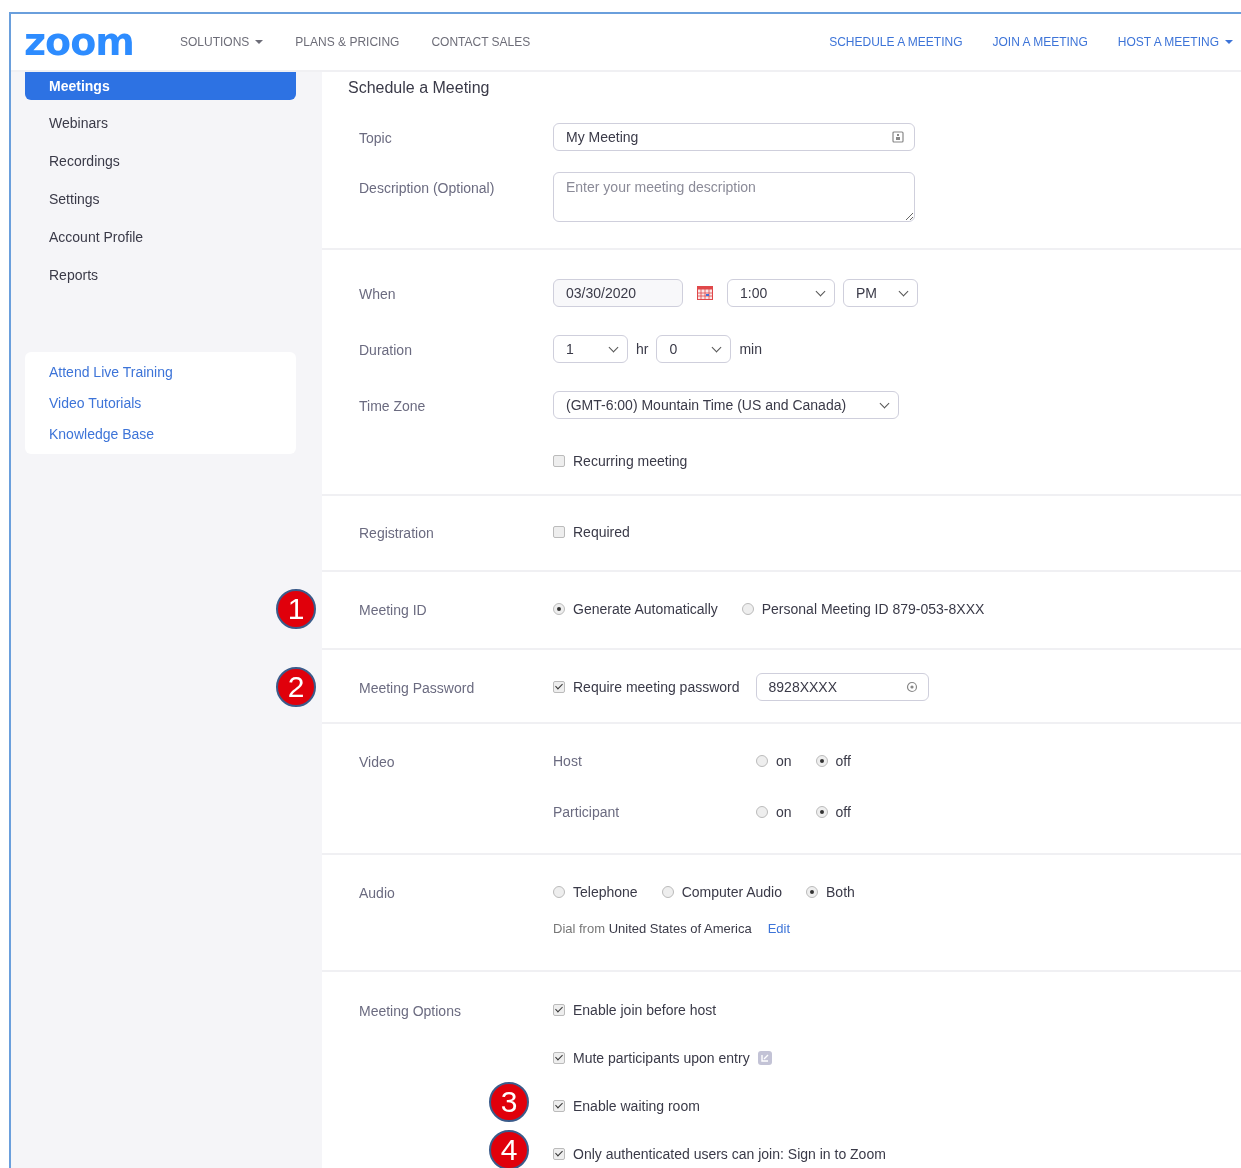 Image resolution: width=1241 pixels, height=1168 pixels. I want to click on topic-field: My Meeting, so click(734, 137).